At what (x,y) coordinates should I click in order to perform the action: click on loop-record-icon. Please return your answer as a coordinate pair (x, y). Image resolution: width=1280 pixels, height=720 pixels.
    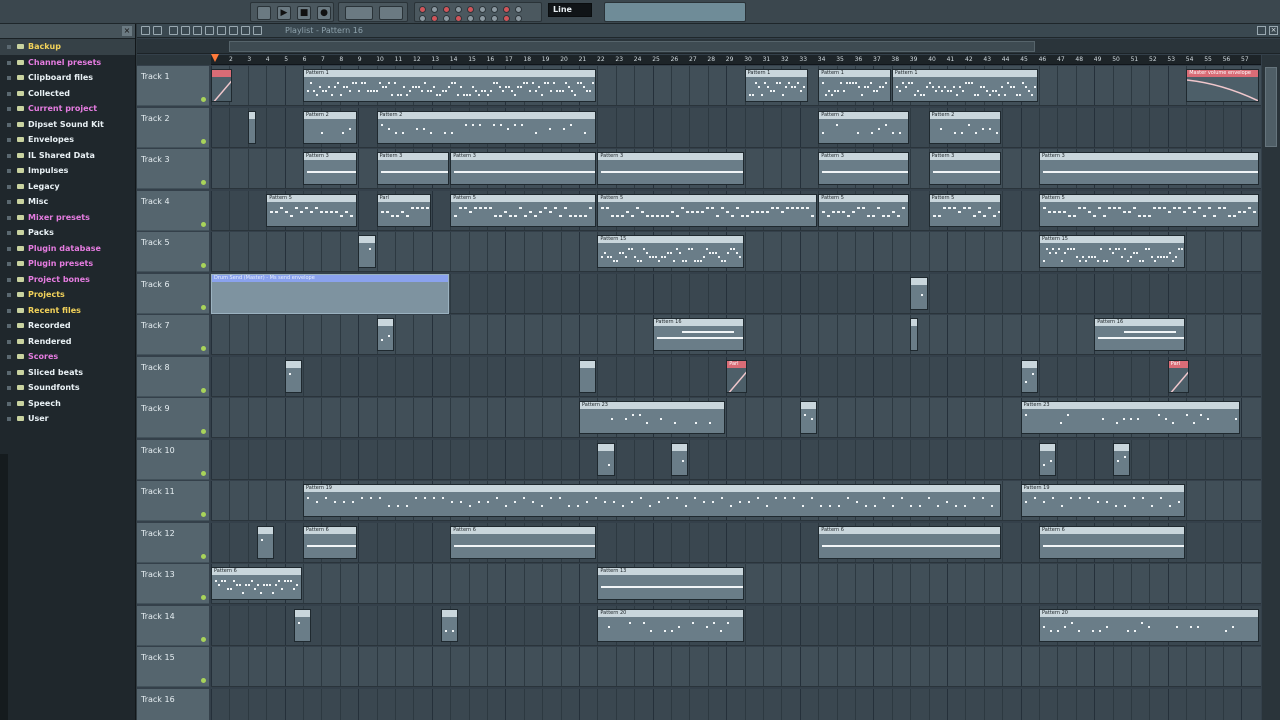
    Looking at the image, I should click on (470, 9).